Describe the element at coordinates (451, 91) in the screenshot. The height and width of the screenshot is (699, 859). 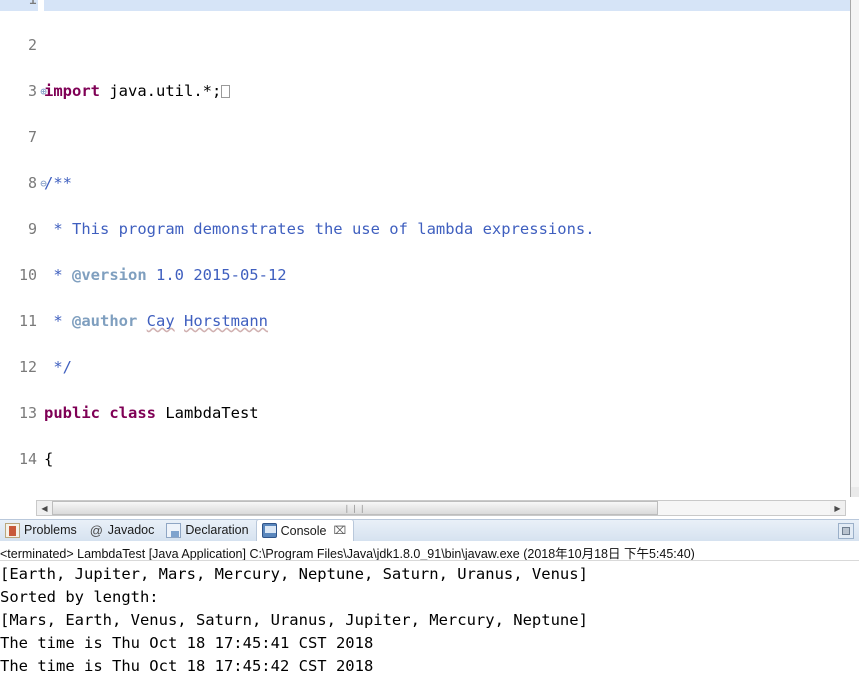
I see `code-line-text: import java.util.*;` at that location.